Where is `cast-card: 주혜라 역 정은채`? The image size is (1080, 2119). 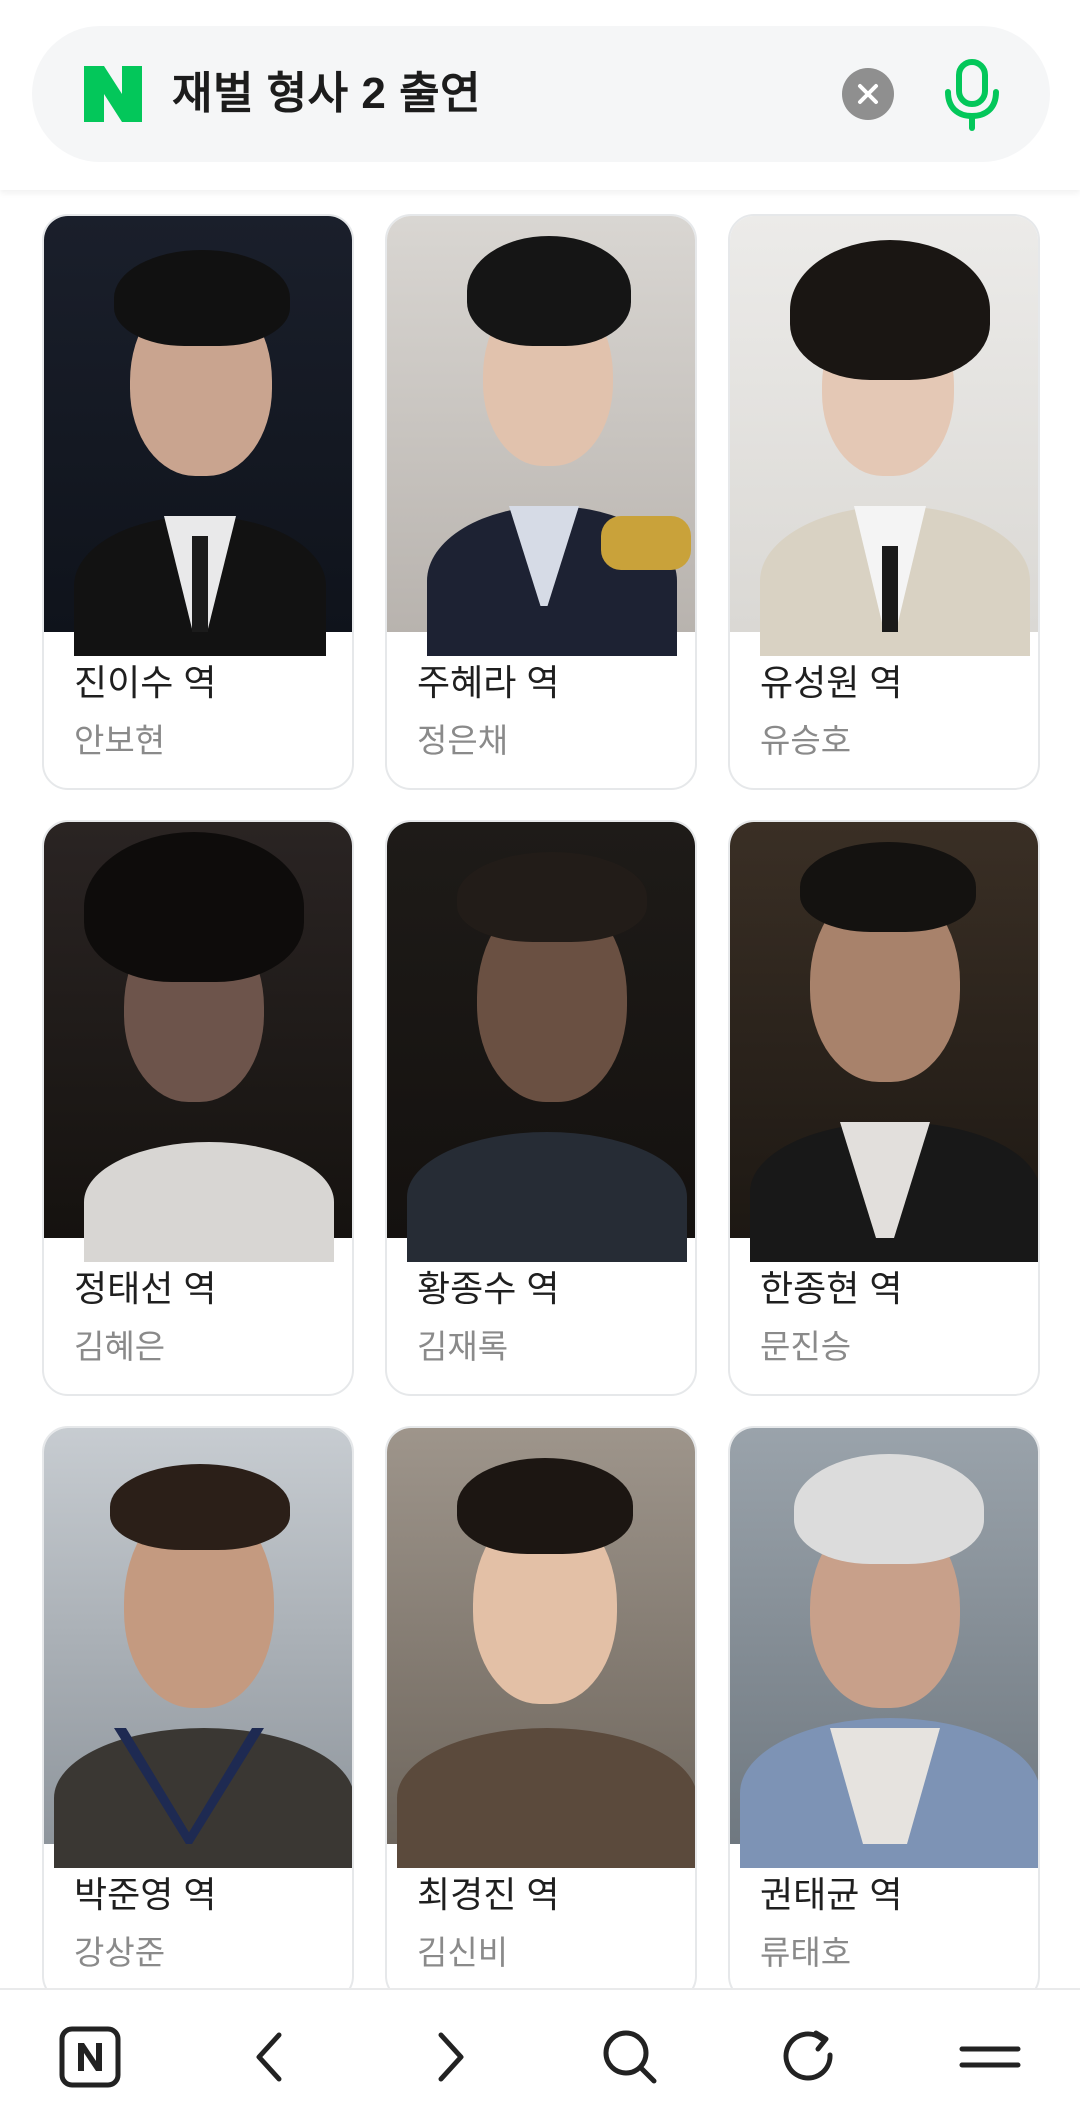
cast-card: 주혜라 역 정은채 is located at coordinates (541, 502).